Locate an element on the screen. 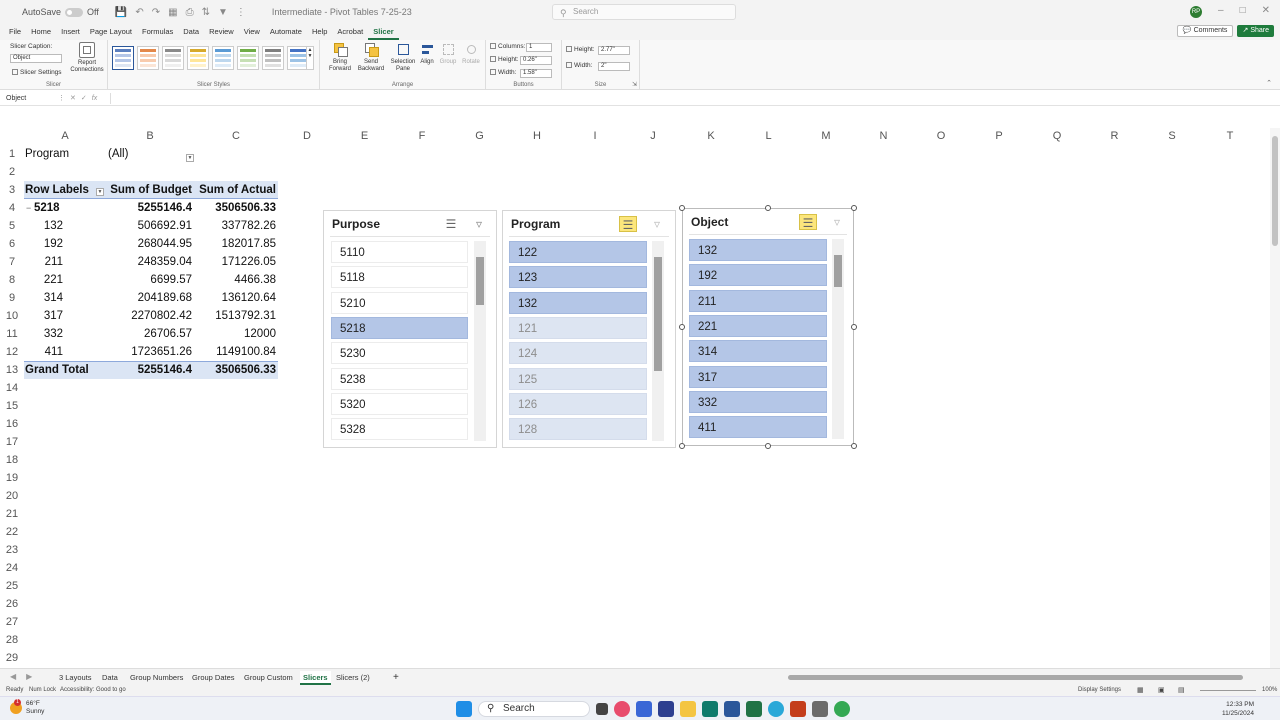 This screenshot has width=1280, height=720. save-icon: 💾 is located at coordinates (121, 12).